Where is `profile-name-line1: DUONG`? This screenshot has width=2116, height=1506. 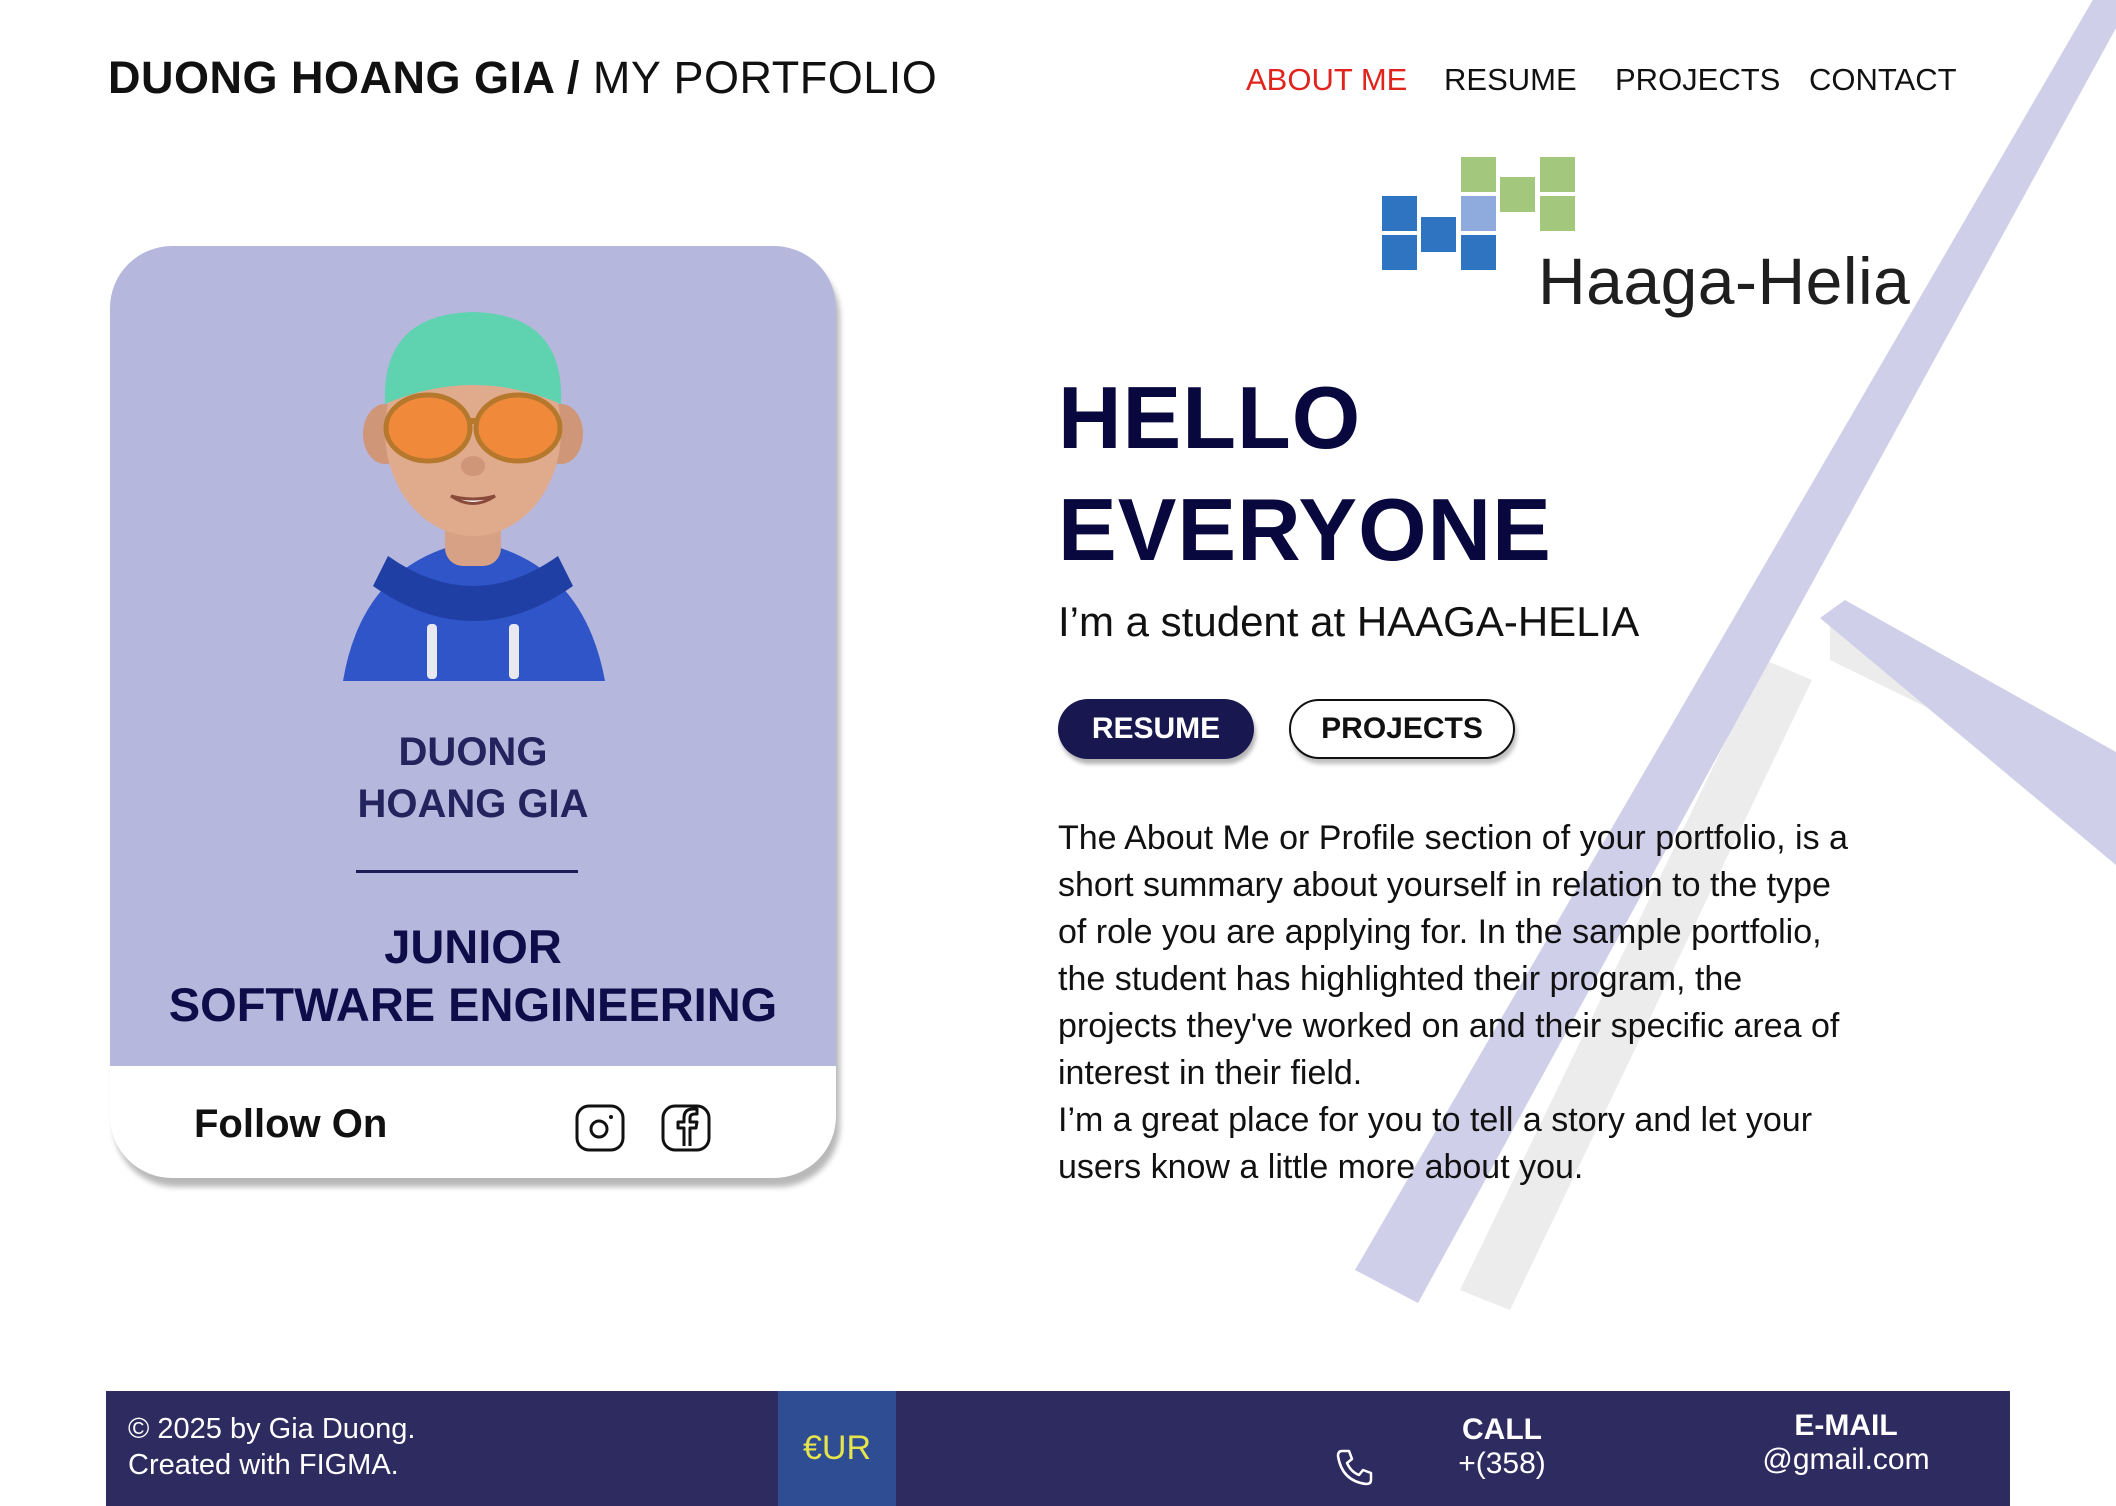
profile-name-line1: DUONG is located at coordinates (473, 752).